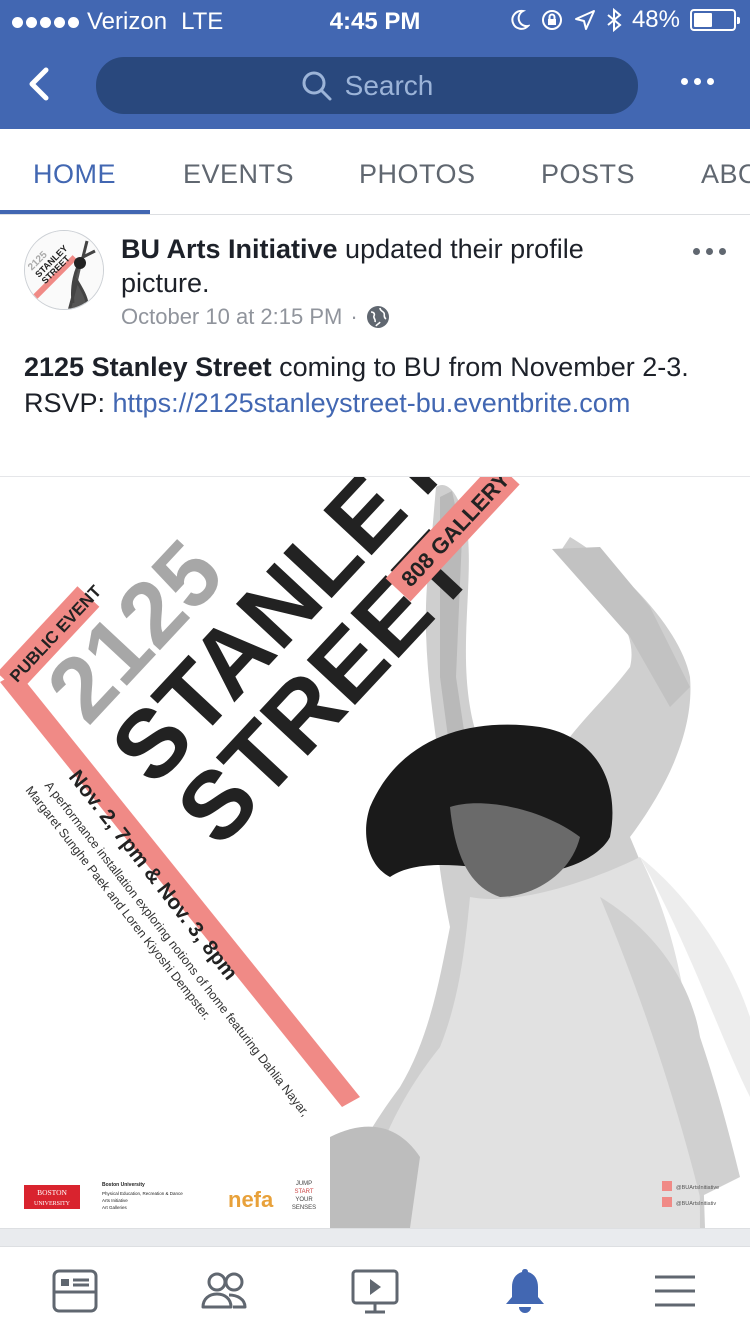 The image size is (750, 1334). I want to click on org-line-1: Boston University, so click(123, 1185).